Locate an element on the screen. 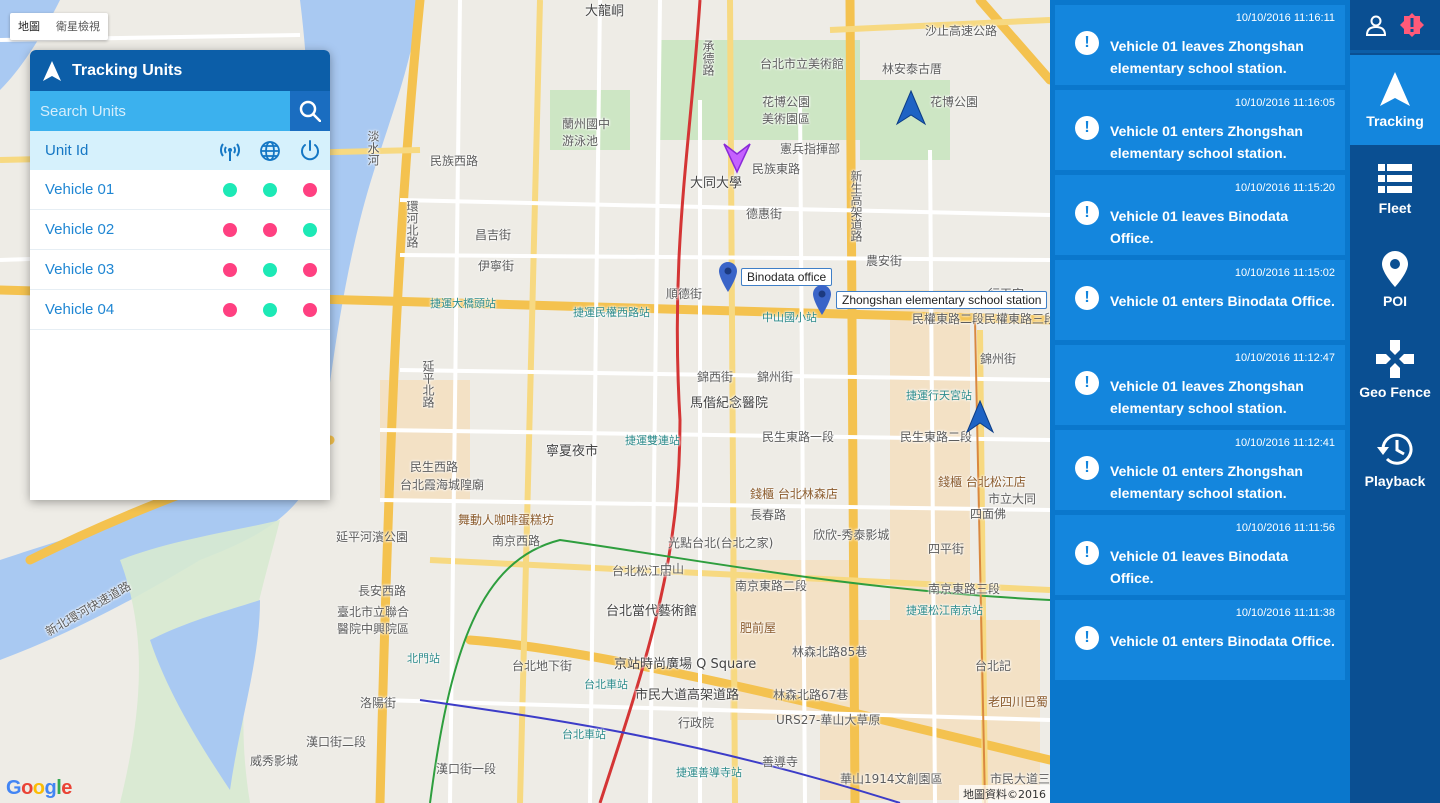 Image resolution: width=1440 pixels, height=803 pixels. map-label: 台北地下街 is located at coordinates (542, 666).